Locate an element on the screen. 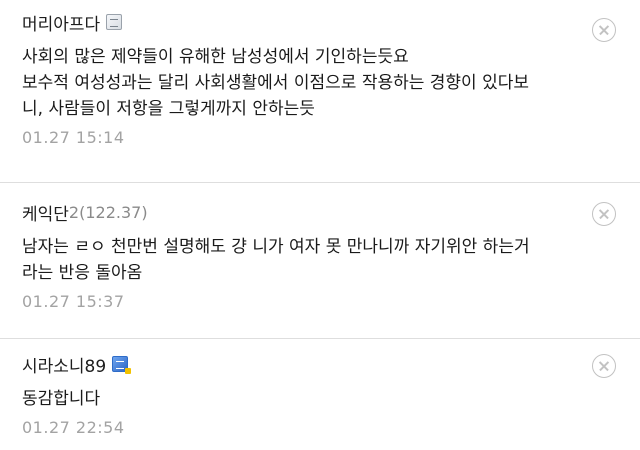 This screenshot has height=450, width=640. author-name: 머리아프다 is located at coordinates (61, 22).